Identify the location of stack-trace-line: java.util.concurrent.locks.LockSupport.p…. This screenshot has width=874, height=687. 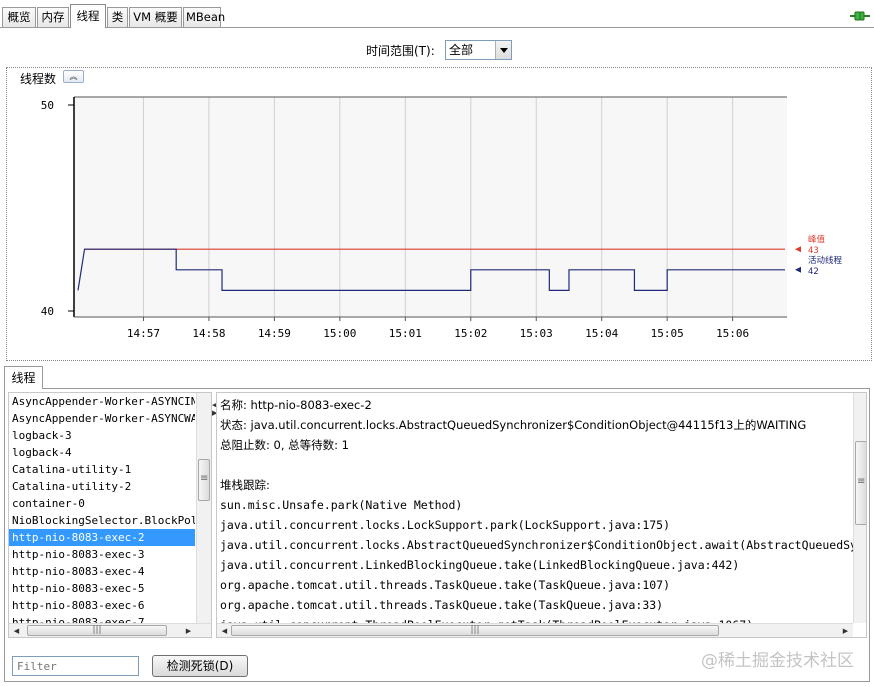
(445, 525).